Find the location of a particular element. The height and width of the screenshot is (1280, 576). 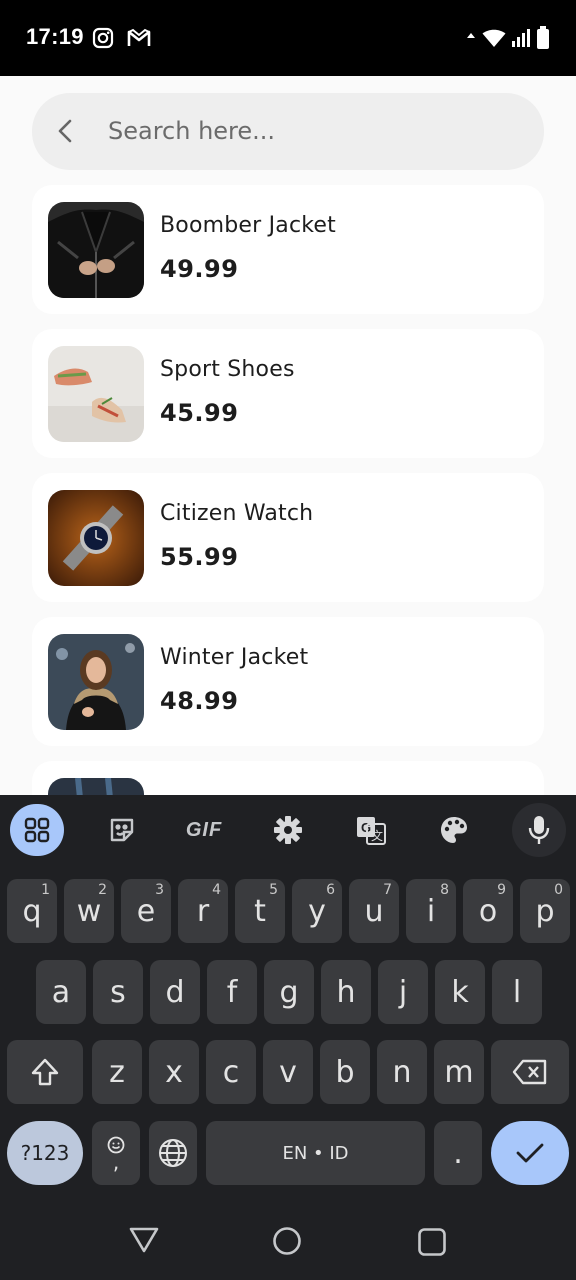

sticker-icon is located at coordinates (122, 830).